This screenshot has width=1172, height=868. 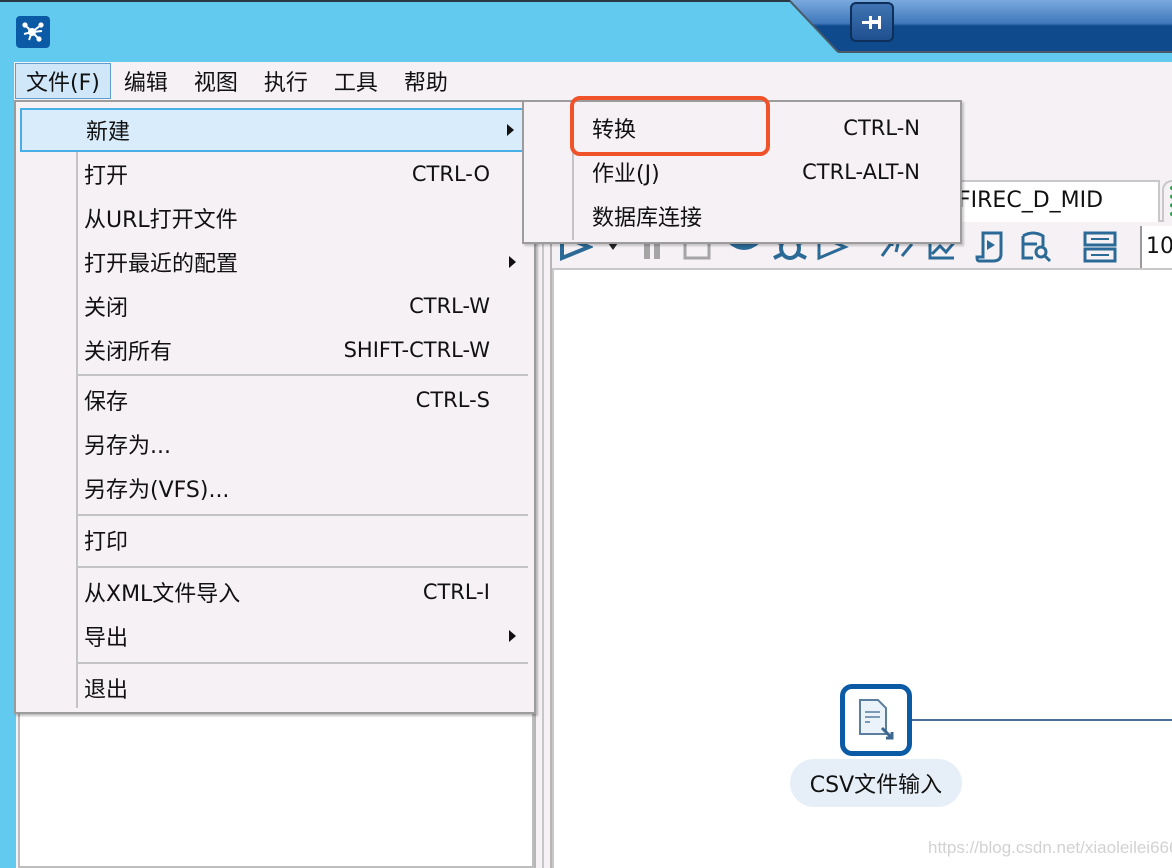 I want to click on app-logo-icon, so click(x=33, y=32).